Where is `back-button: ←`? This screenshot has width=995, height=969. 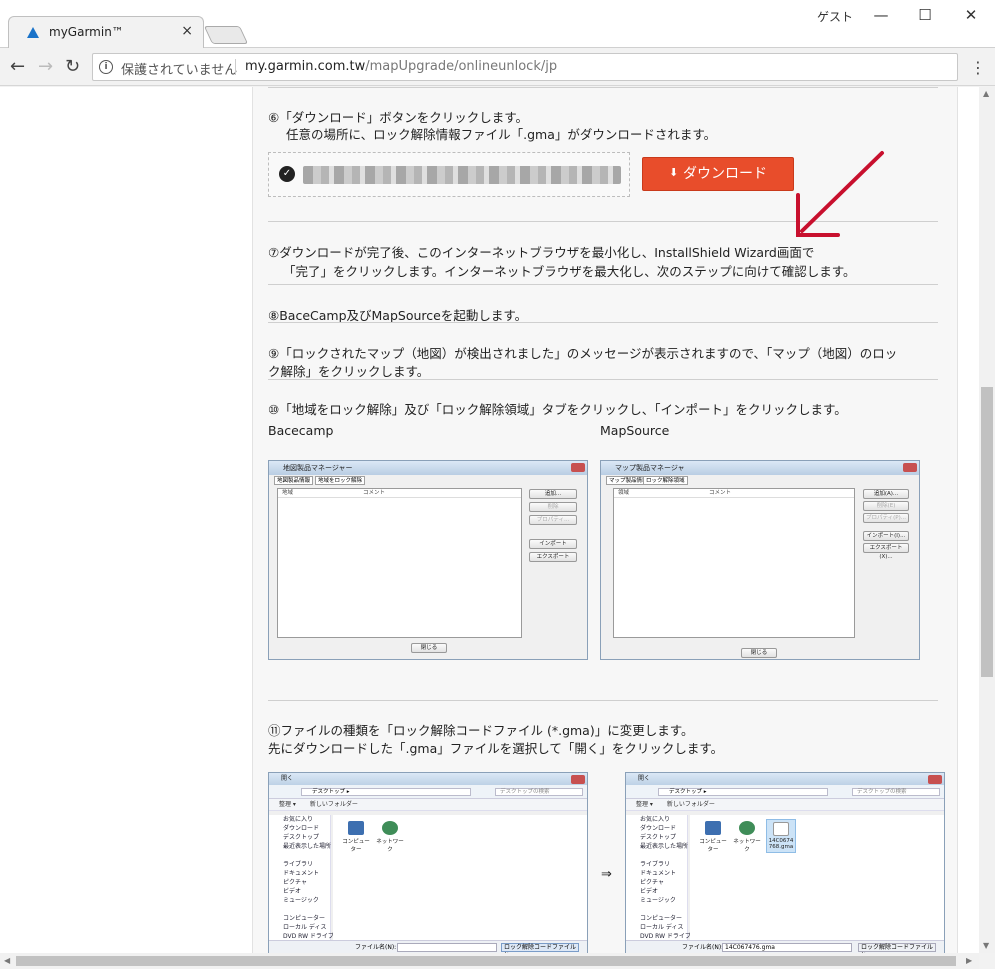
back-button: ← is located at coordinates (17, 66).